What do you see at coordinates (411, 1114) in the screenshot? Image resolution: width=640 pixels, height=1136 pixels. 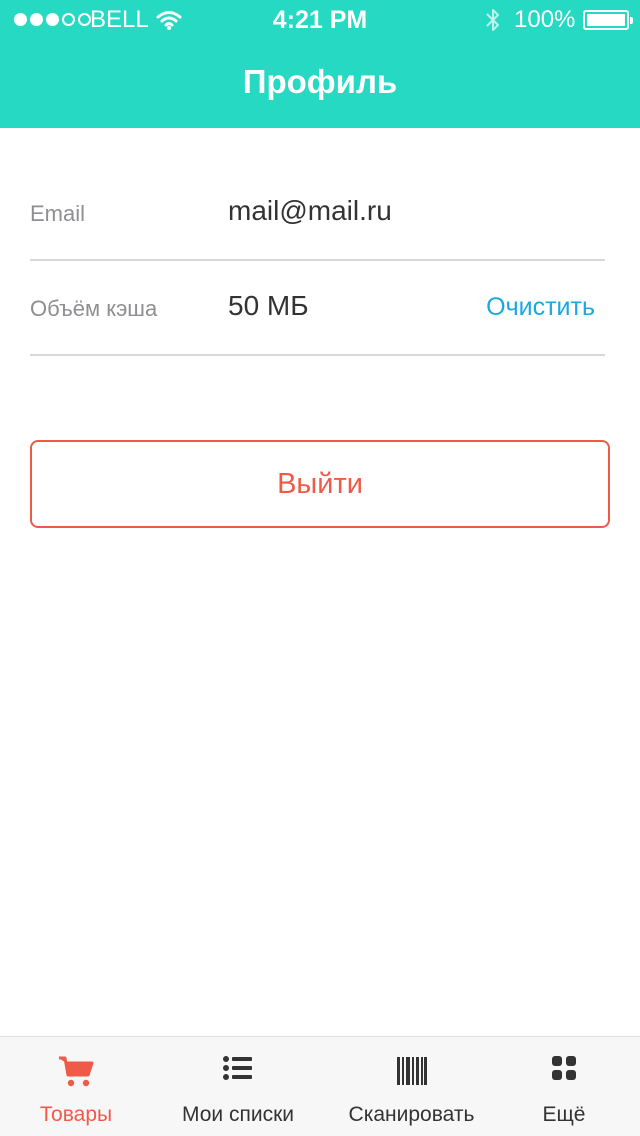 I see `tab-scan-label: Сканировать` at bounding box center [411, 1114].